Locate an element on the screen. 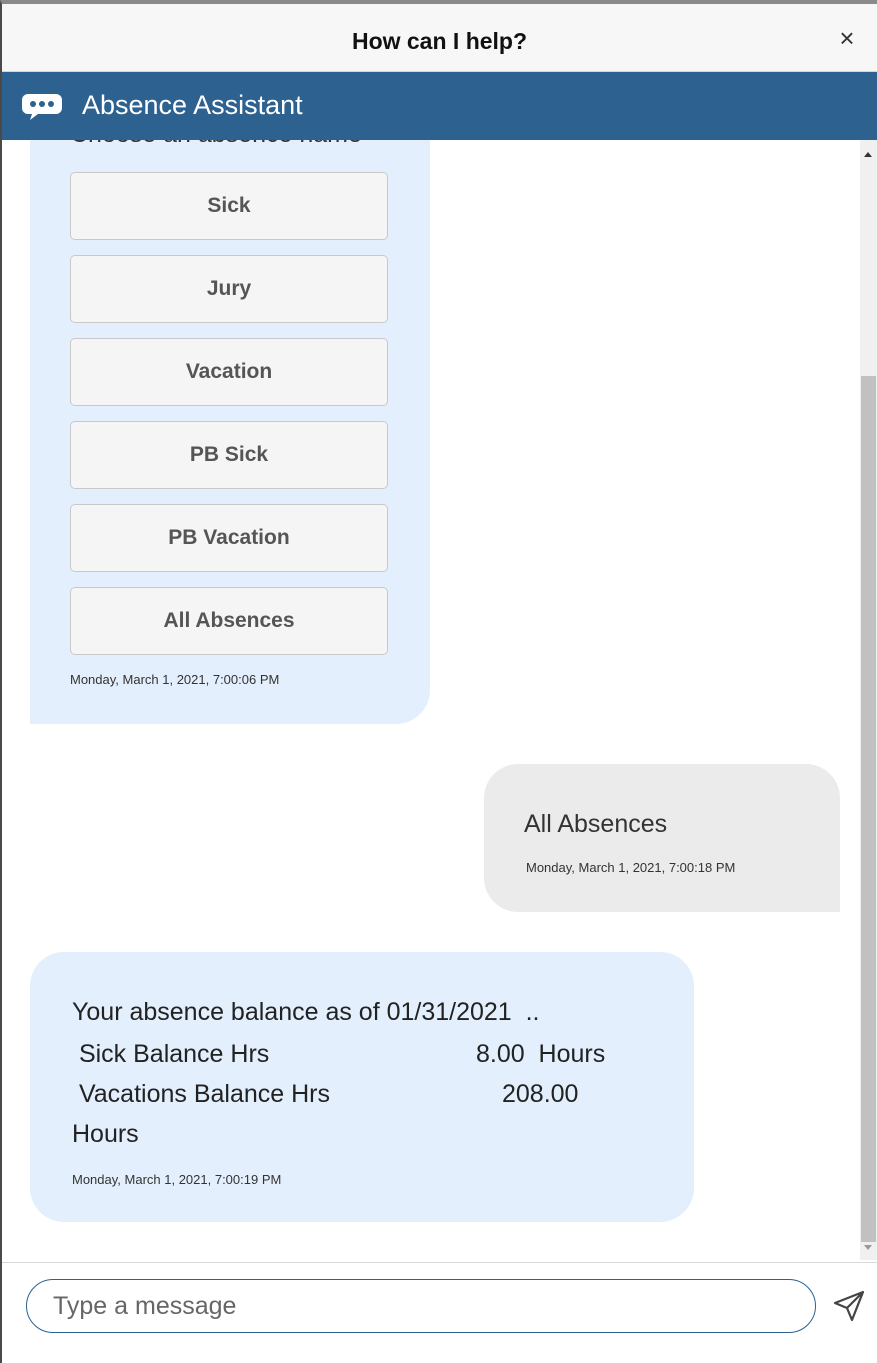 This screenshot has height=1363, width=877. scroll-up-icon is located at coordinates (868, 154).